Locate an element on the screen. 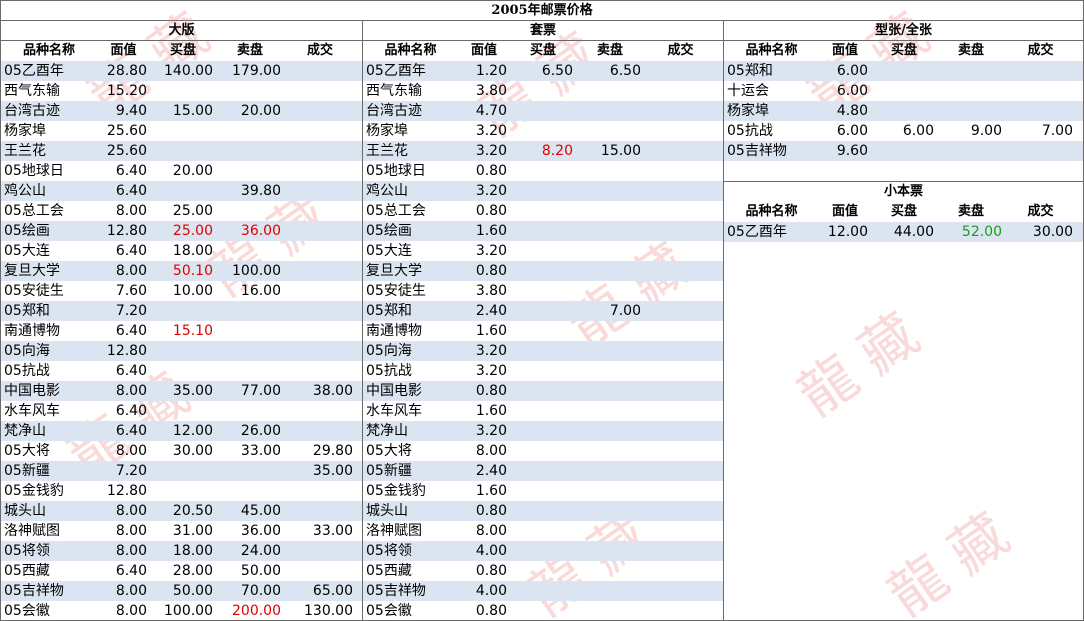  name-cell: 西气东输 is located at coordinates (394, 91).